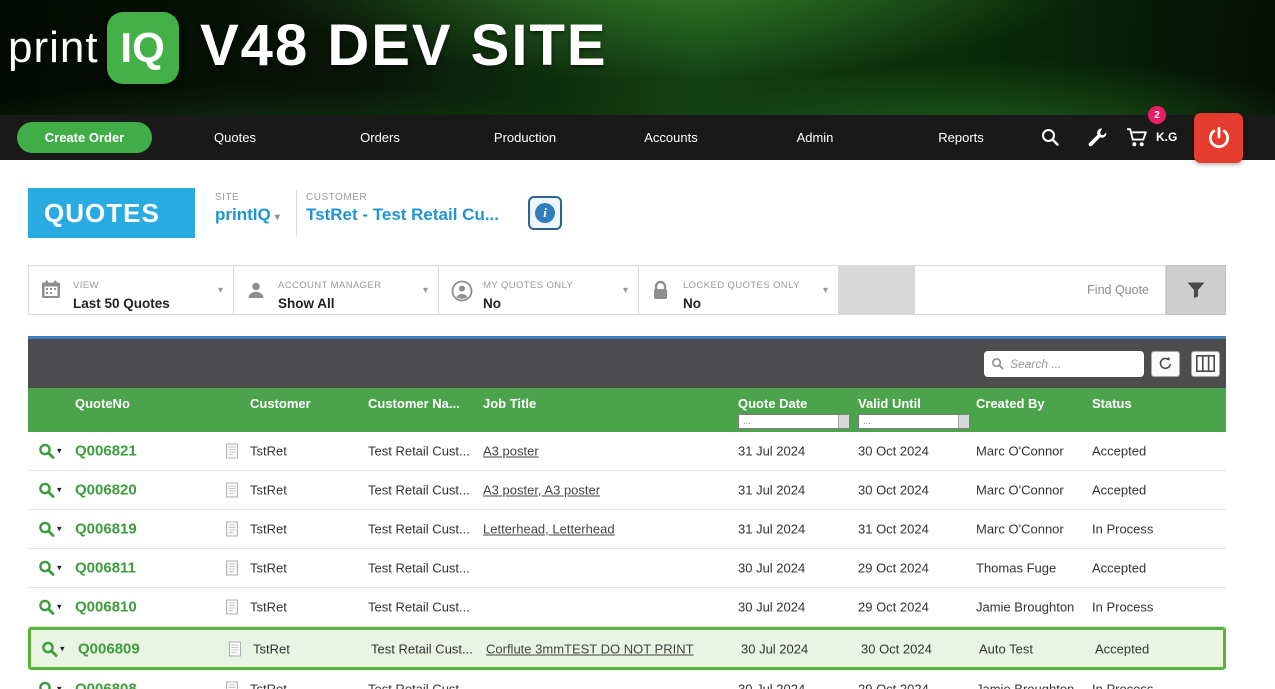  What do you see at coordinates (109, 648) in the screenshot?
I see `quote-number-link: Q006809` at bounding box center [109, 648].